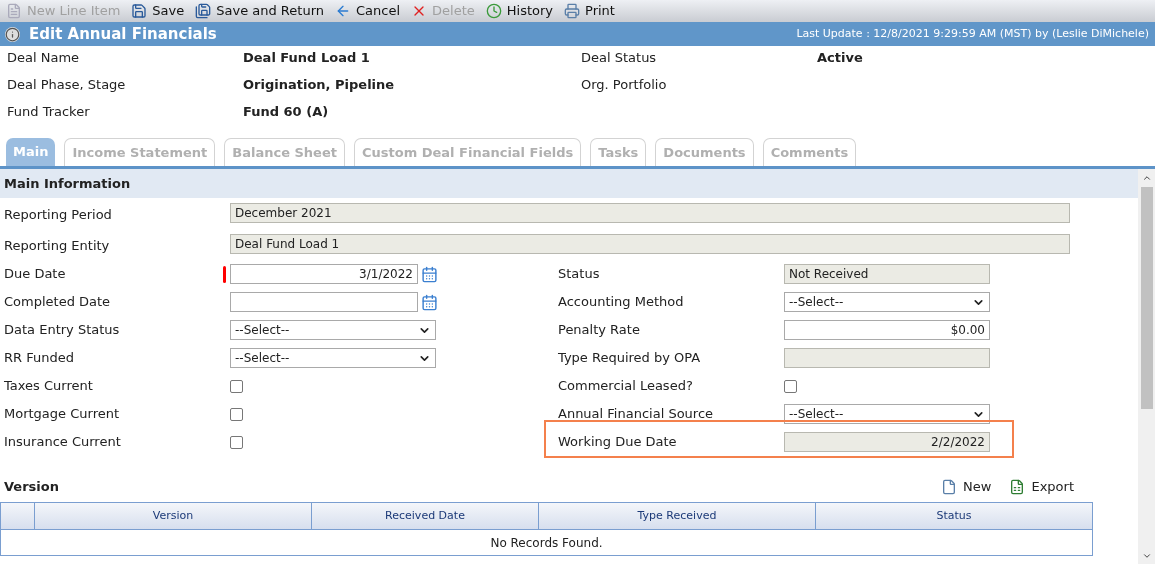 Image resolution: width=1155 pixels, height=564 pixels. I want to click on field-label: Due Date, so click(35, 274).